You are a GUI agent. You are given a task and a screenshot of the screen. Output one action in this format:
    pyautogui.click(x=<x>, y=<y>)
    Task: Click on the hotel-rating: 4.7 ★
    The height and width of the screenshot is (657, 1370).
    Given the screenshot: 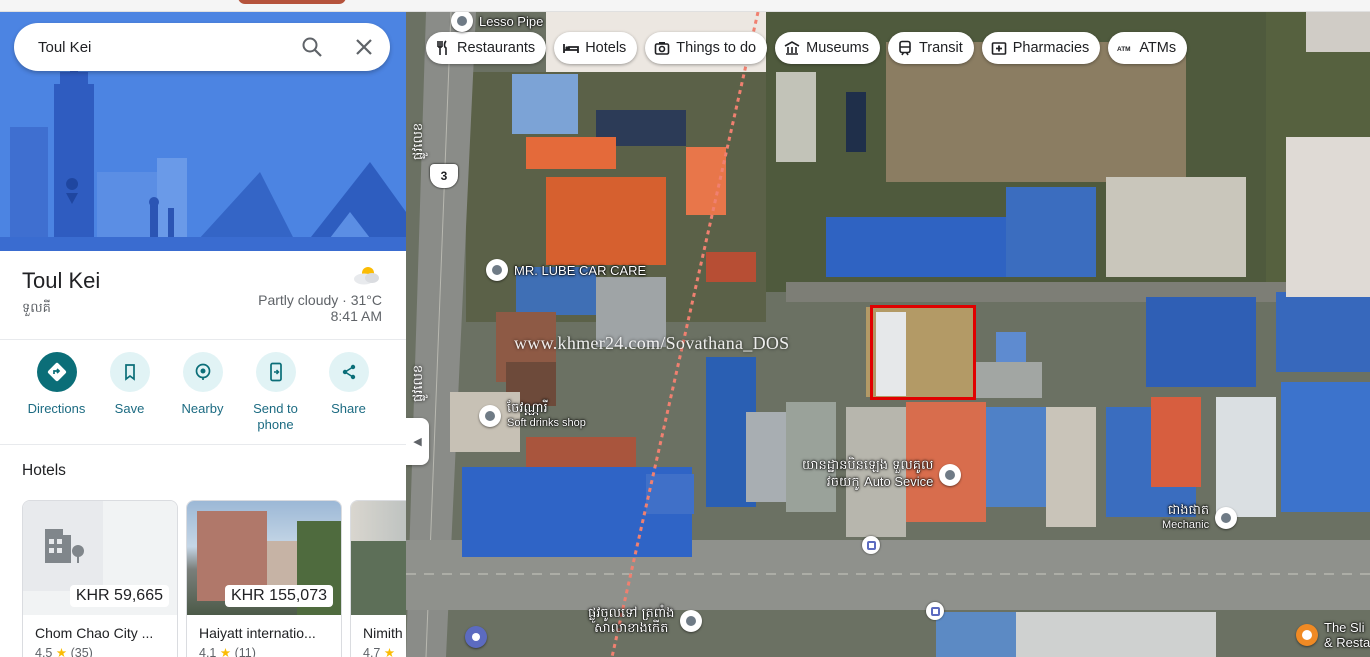 What is the action you would take?
    pyautogui.click(x=379, y=651)
    